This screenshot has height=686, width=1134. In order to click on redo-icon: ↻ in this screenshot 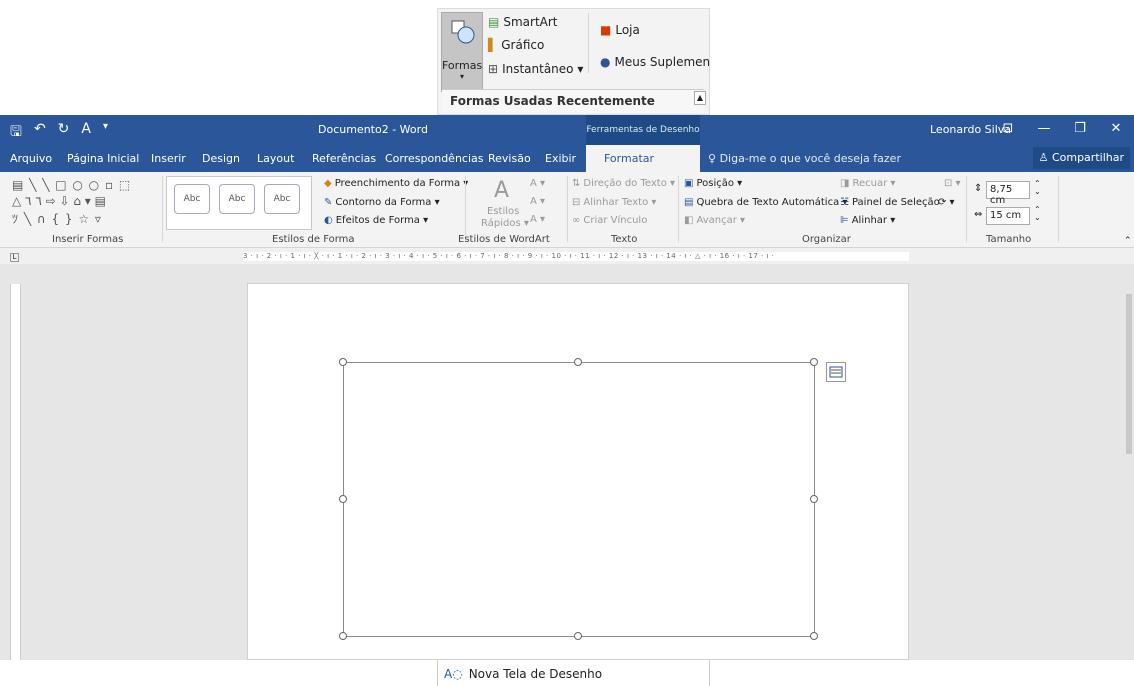, I will do `click(64, 133)`.